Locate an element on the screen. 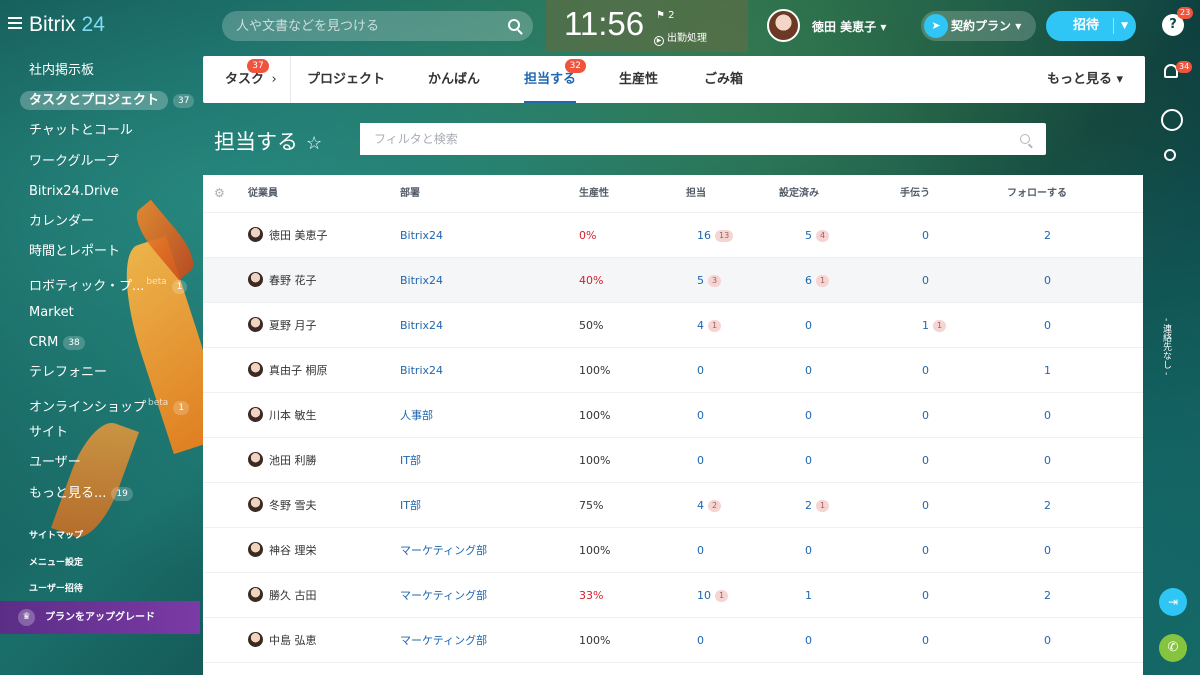 The image size is (1200, 675). table-row: 勝久 古田 マーケティング部 33% 10 1 1 0 2 is located at coordinates (673, 595).